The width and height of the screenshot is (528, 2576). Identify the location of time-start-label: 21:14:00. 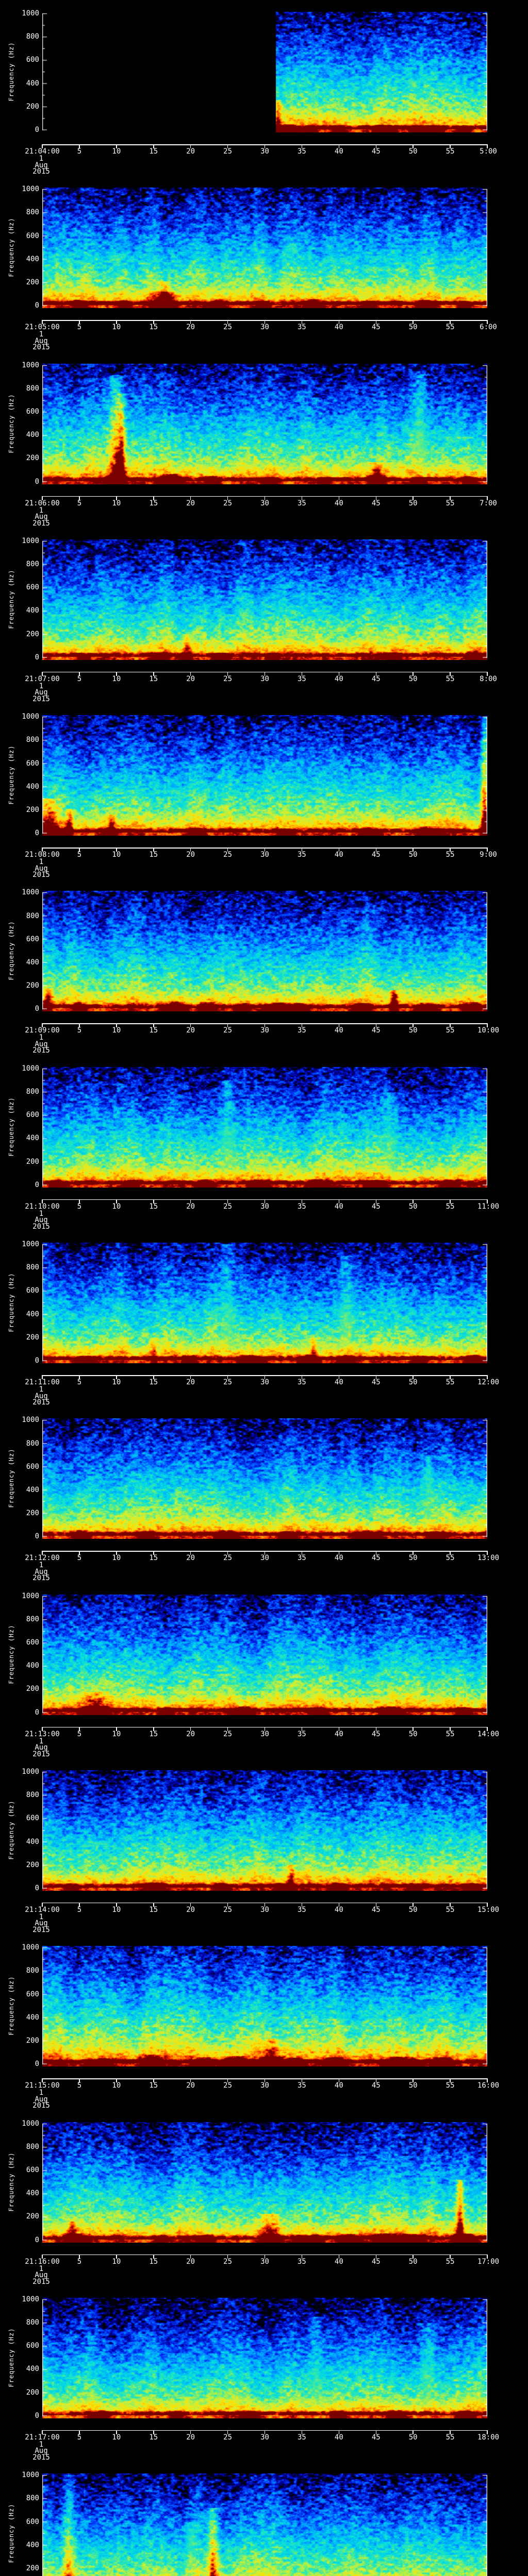
(42, 1909).